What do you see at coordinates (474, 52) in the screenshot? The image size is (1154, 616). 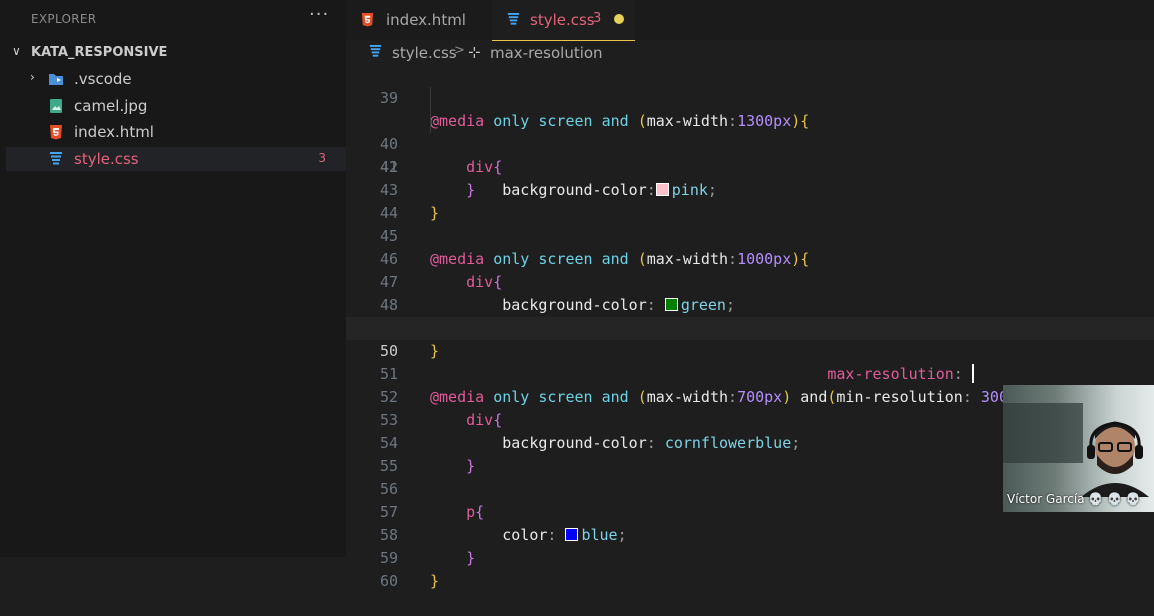 I see `symbol-icon: ⊹` at bounding box center [474, 52].